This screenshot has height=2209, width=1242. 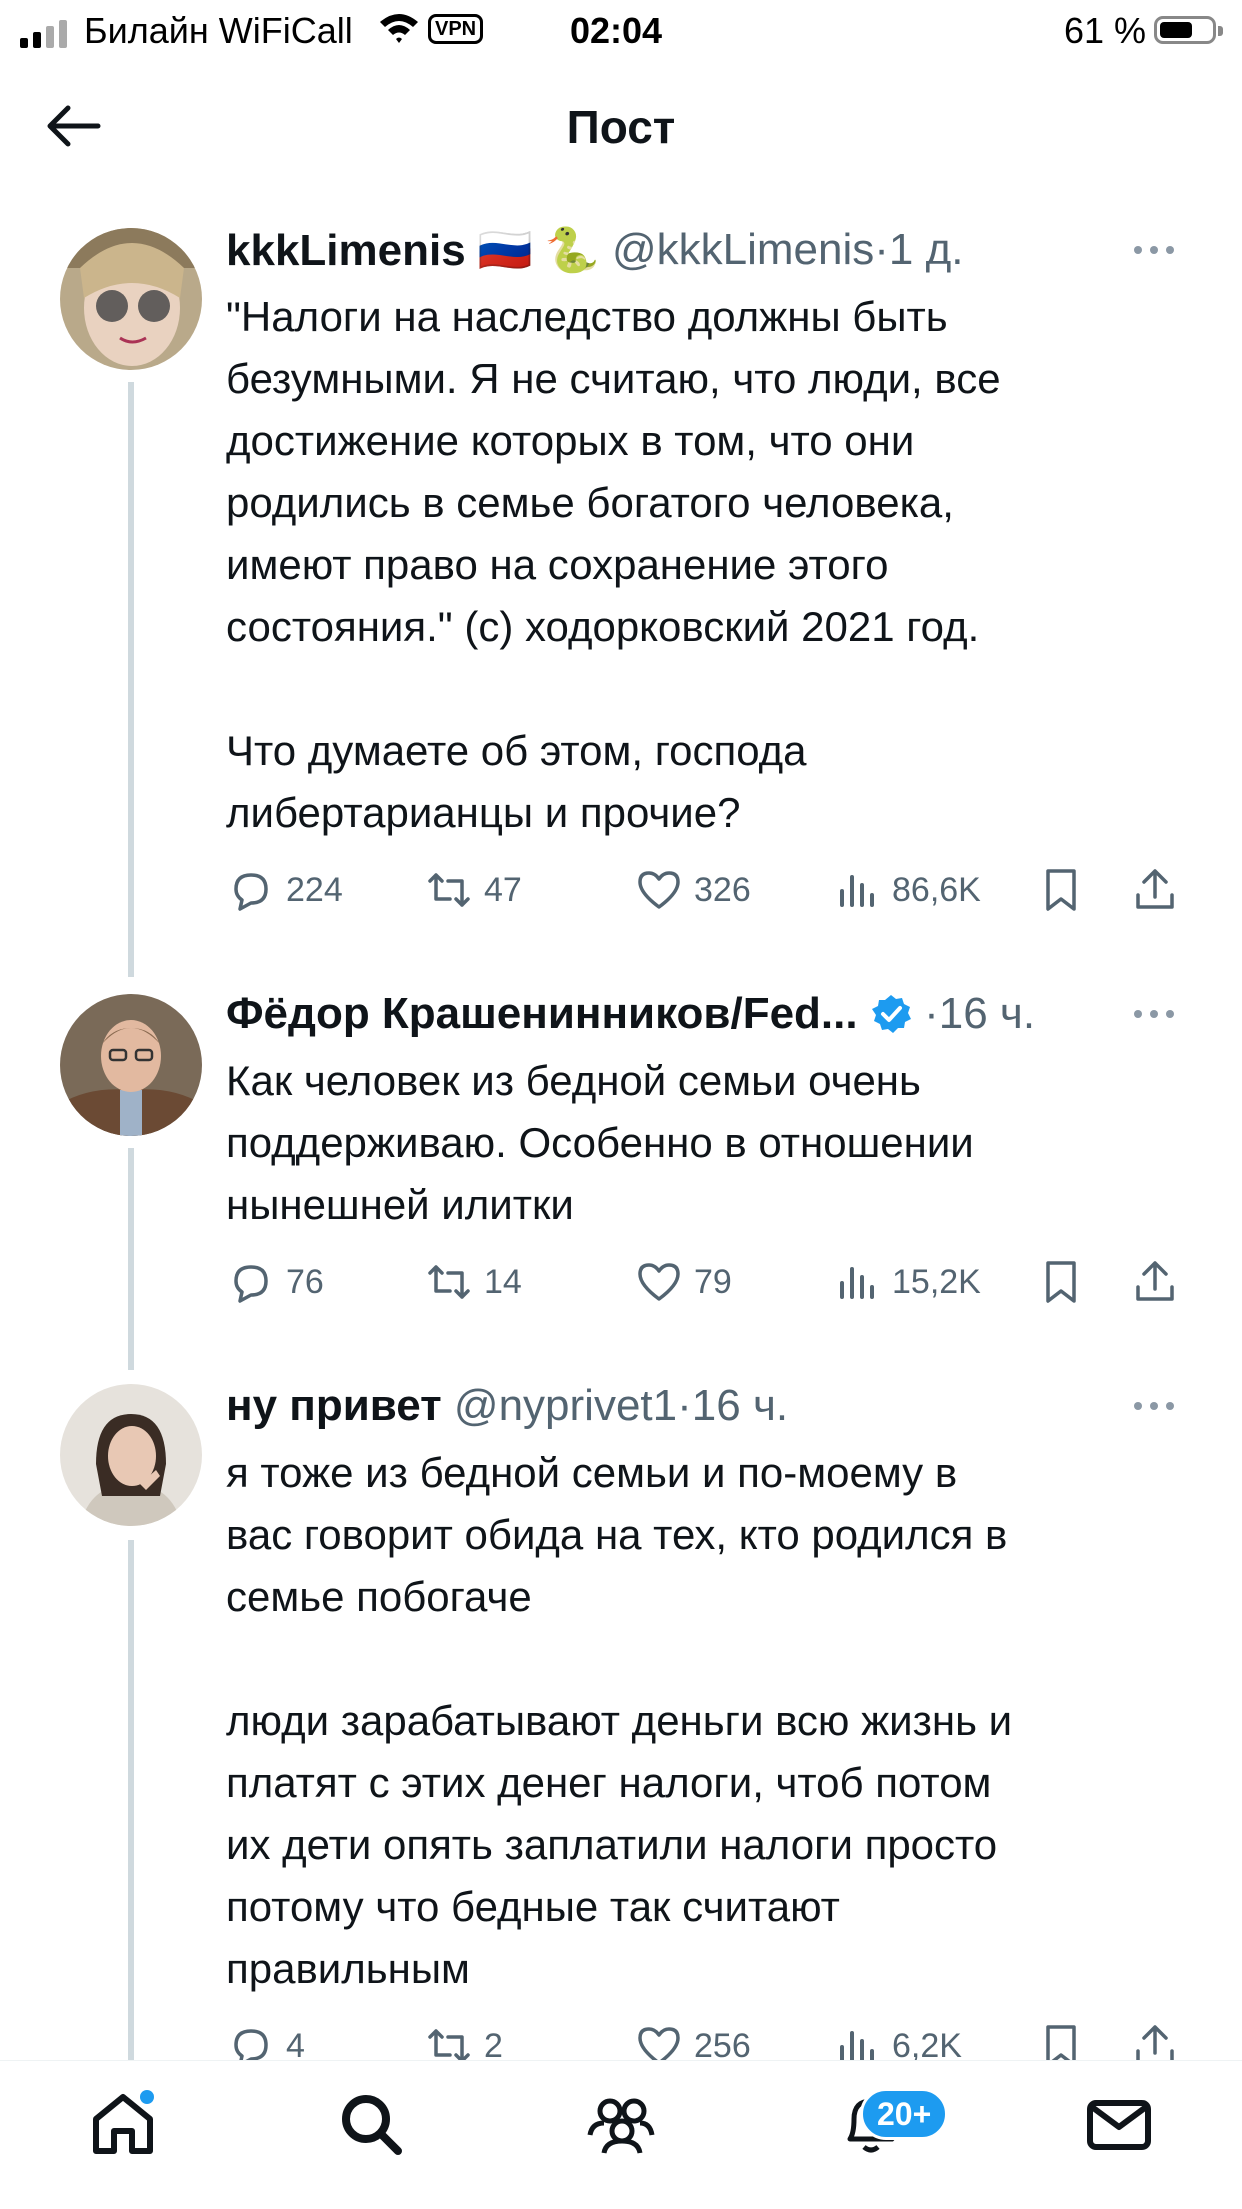 I want to click on reply-count: 224, so click(x=314, y=889).